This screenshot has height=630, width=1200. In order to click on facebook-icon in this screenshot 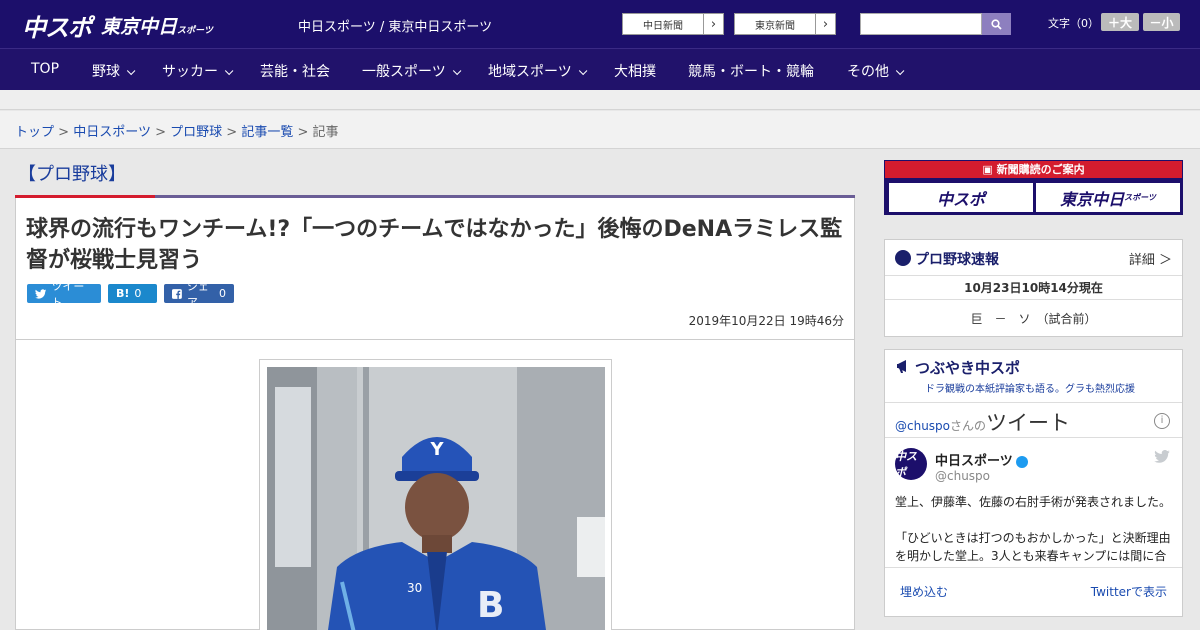, I will do `click(177, 293)`.